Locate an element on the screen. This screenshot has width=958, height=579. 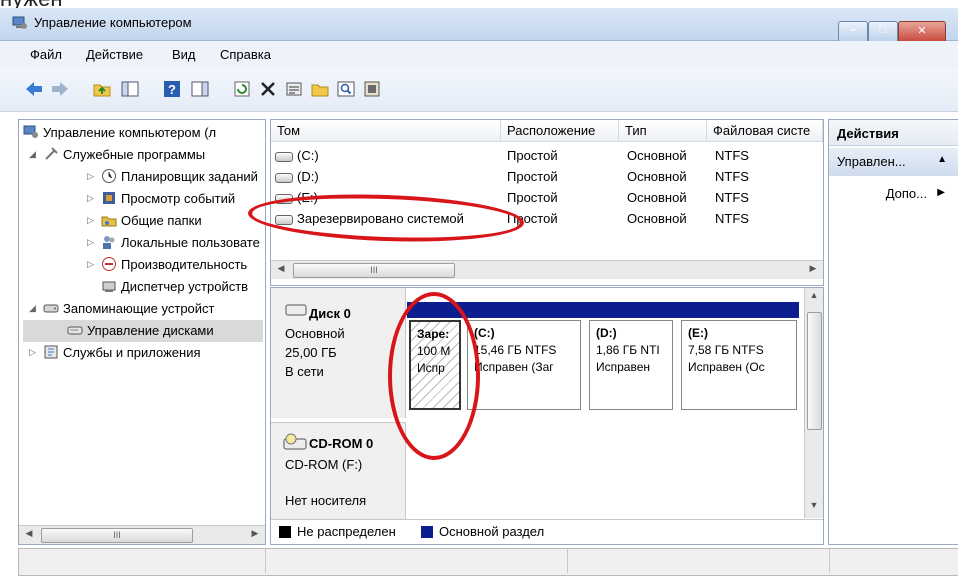
maximize-icon: □ is located at coordinates (883, 30).